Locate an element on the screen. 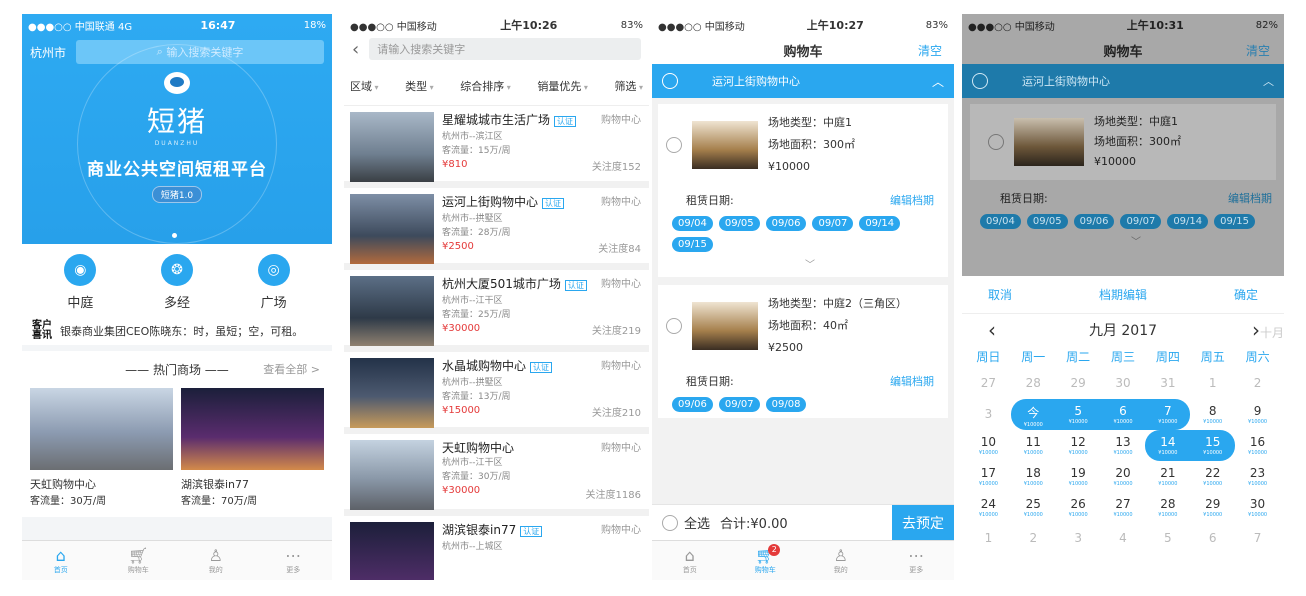  next-month-button: ›十月 is located at coordinates (1268, 330).